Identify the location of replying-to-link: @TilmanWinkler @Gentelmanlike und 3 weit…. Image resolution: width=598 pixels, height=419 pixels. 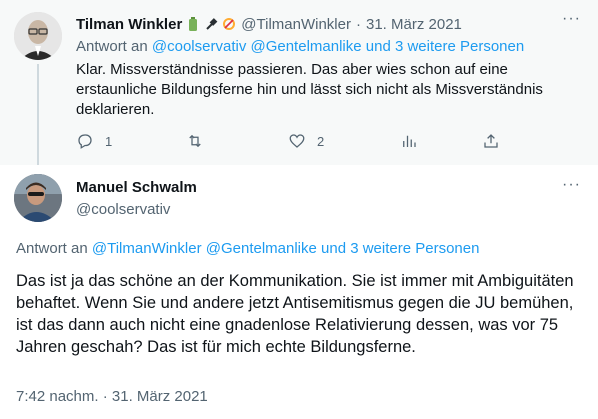
(286, 248).